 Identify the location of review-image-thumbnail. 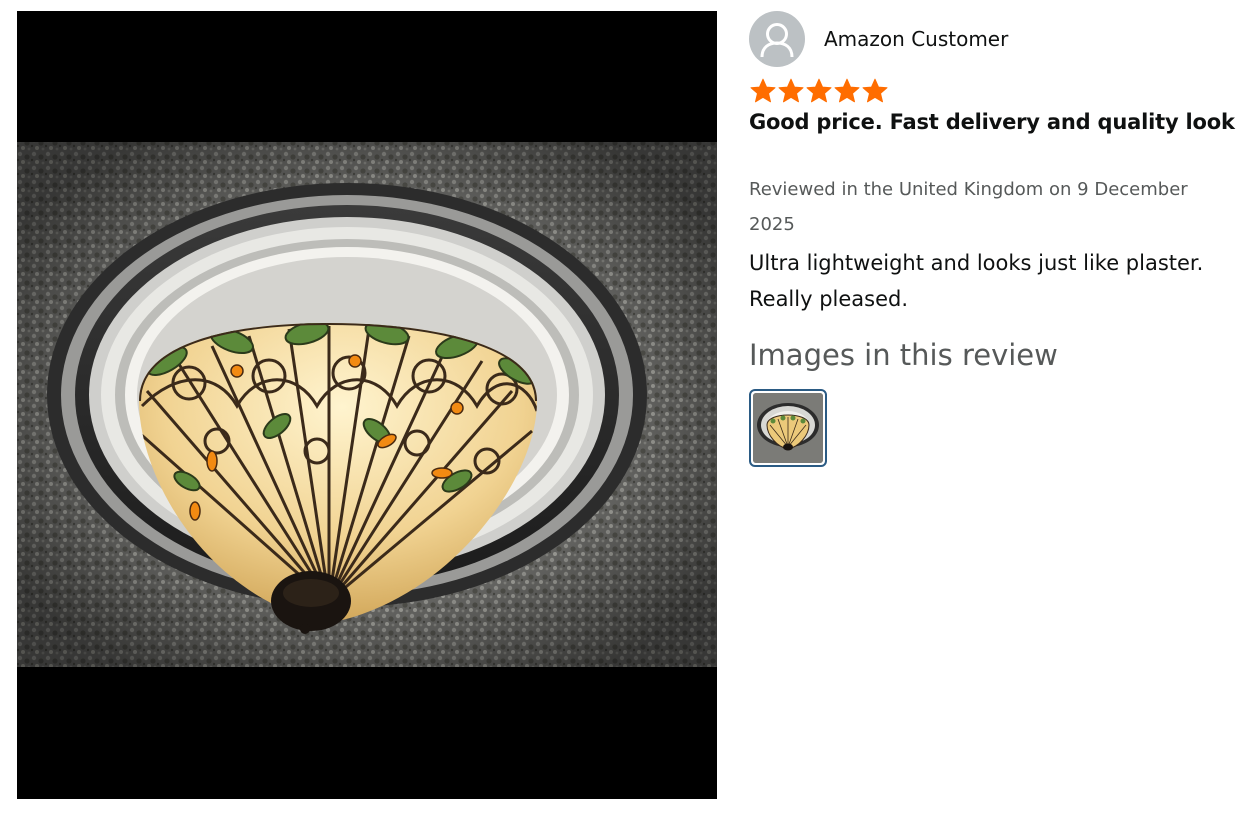
(788, 428).